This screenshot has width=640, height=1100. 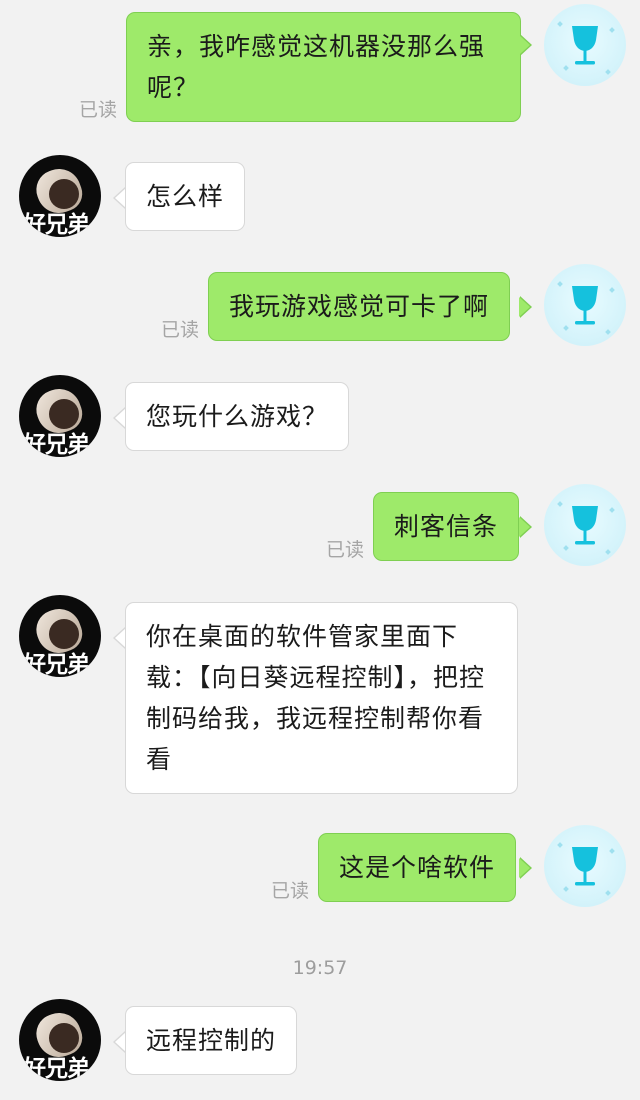 What do you see at coordinates (316, 67) in the screenshot?
I see `message-text: 亲，我咋感觉这机器没那么强呢？` at bounding box center [316, 67].